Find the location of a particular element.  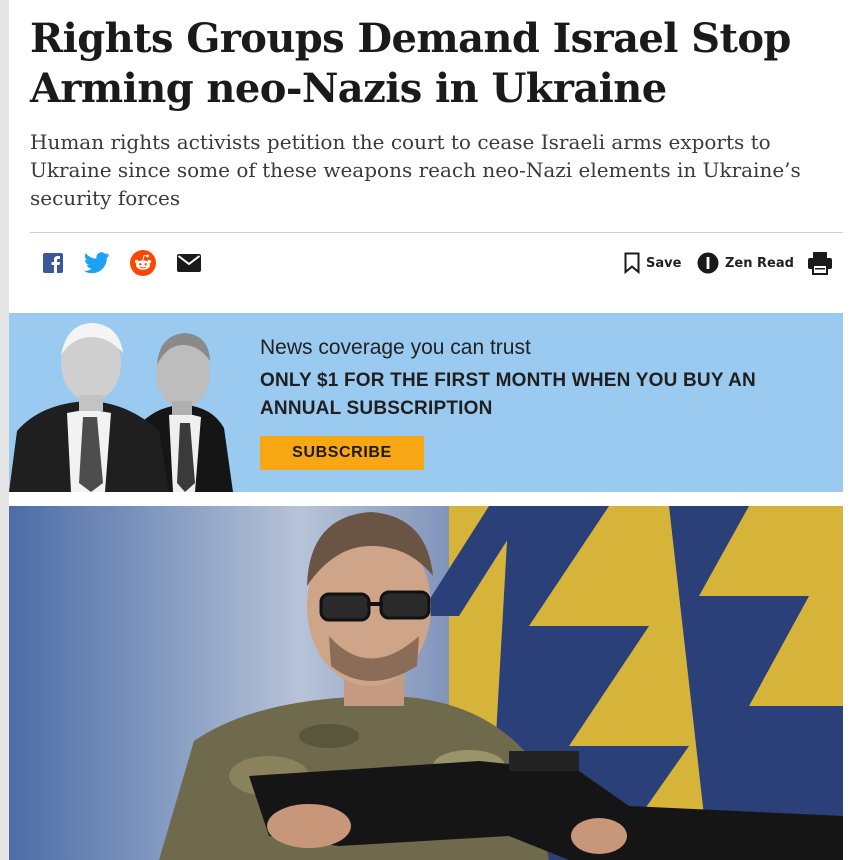

left-rail is located at coordinates (4, 430).